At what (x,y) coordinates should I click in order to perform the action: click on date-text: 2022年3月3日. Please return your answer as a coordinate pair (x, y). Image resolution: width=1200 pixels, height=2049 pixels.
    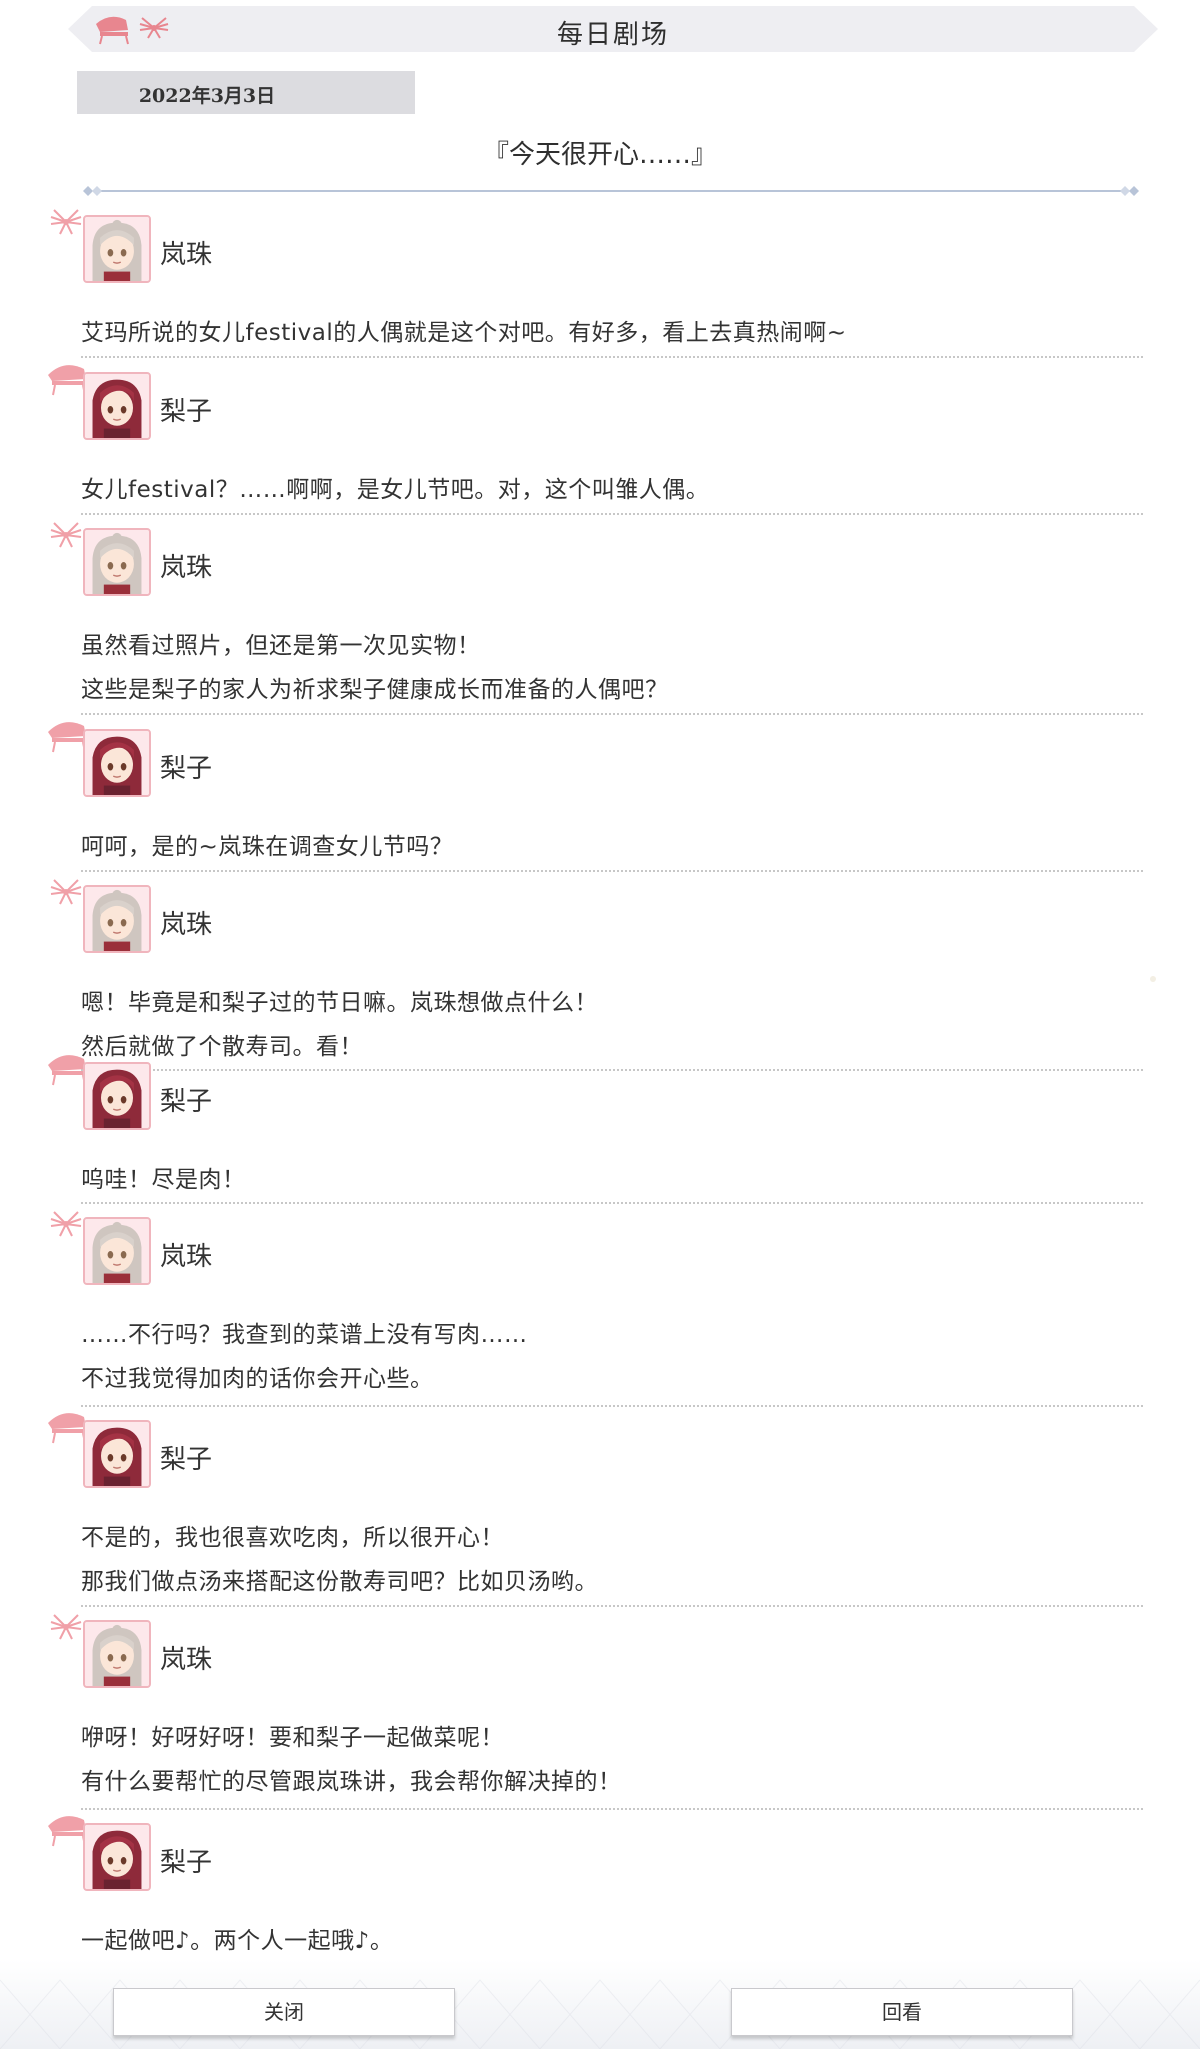
    Looking at the image, I should click on (207, 96).